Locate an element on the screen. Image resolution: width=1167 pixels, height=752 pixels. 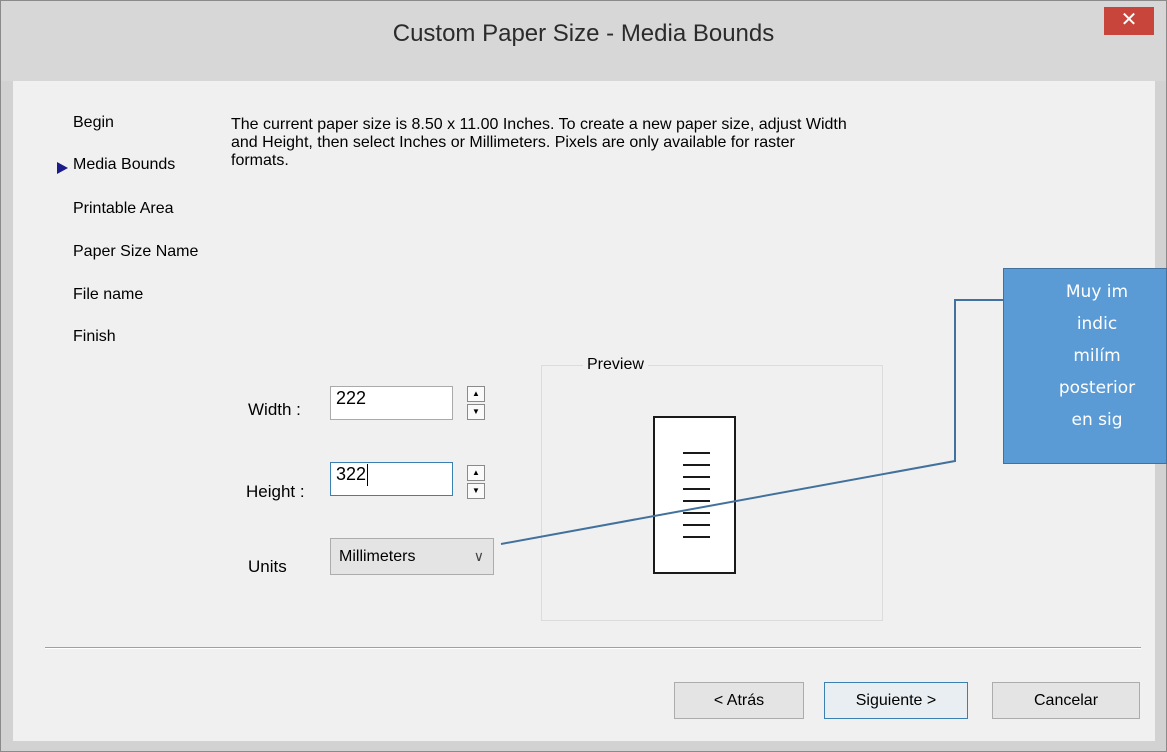
annotation-callout: Muy im indic milím posterior en sig is located at coordinates (1085, 366).